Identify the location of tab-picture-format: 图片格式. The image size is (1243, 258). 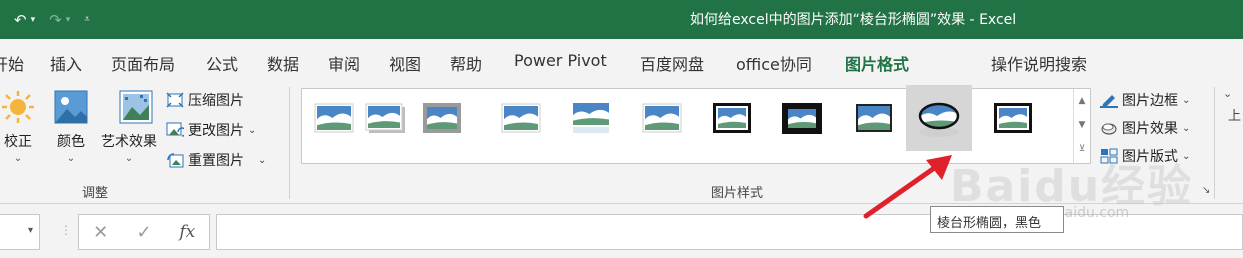
(877, 67).